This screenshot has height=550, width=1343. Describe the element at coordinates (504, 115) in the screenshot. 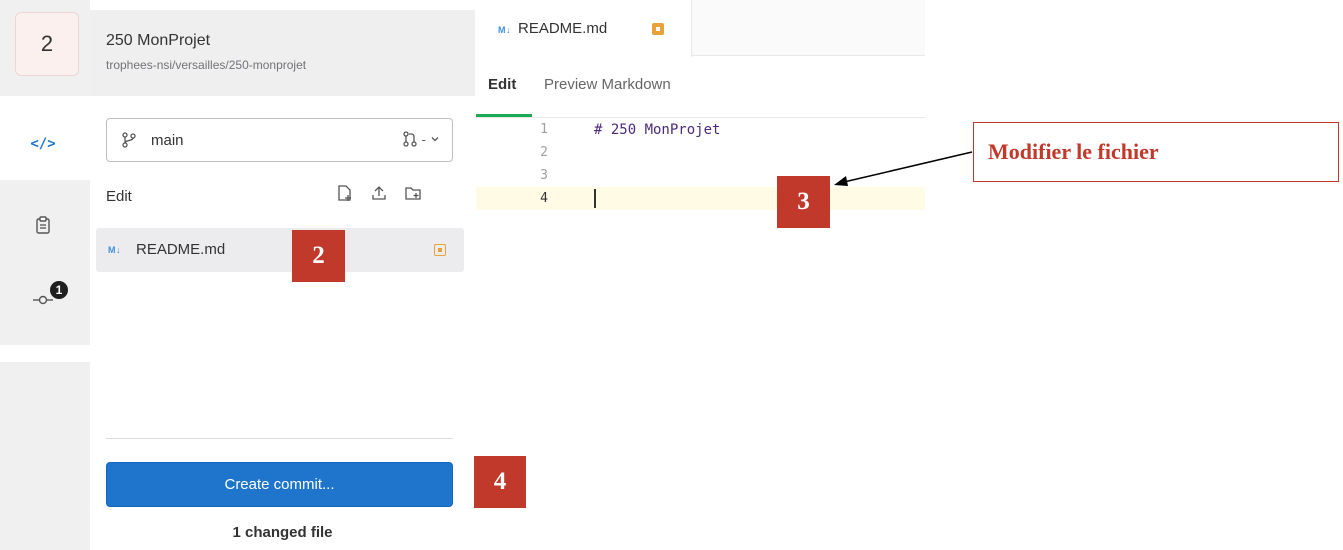

I see `active-tab-indicator` at that location.